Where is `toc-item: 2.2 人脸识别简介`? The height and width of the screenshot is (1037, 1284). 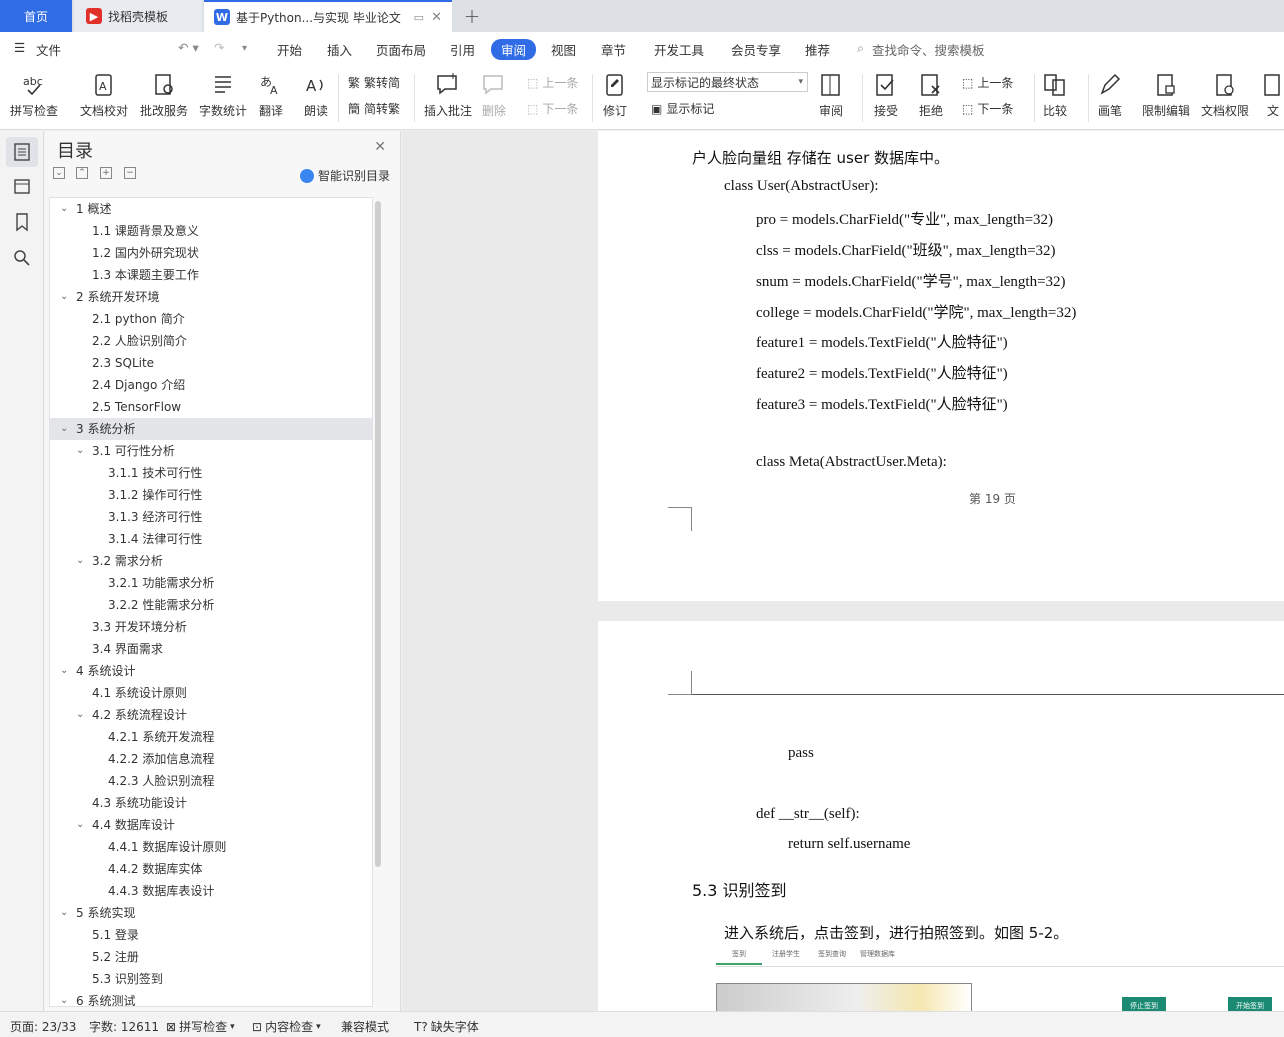
toc-item: 2.2 人脸识别简介 is located at coordinates (211, 341).